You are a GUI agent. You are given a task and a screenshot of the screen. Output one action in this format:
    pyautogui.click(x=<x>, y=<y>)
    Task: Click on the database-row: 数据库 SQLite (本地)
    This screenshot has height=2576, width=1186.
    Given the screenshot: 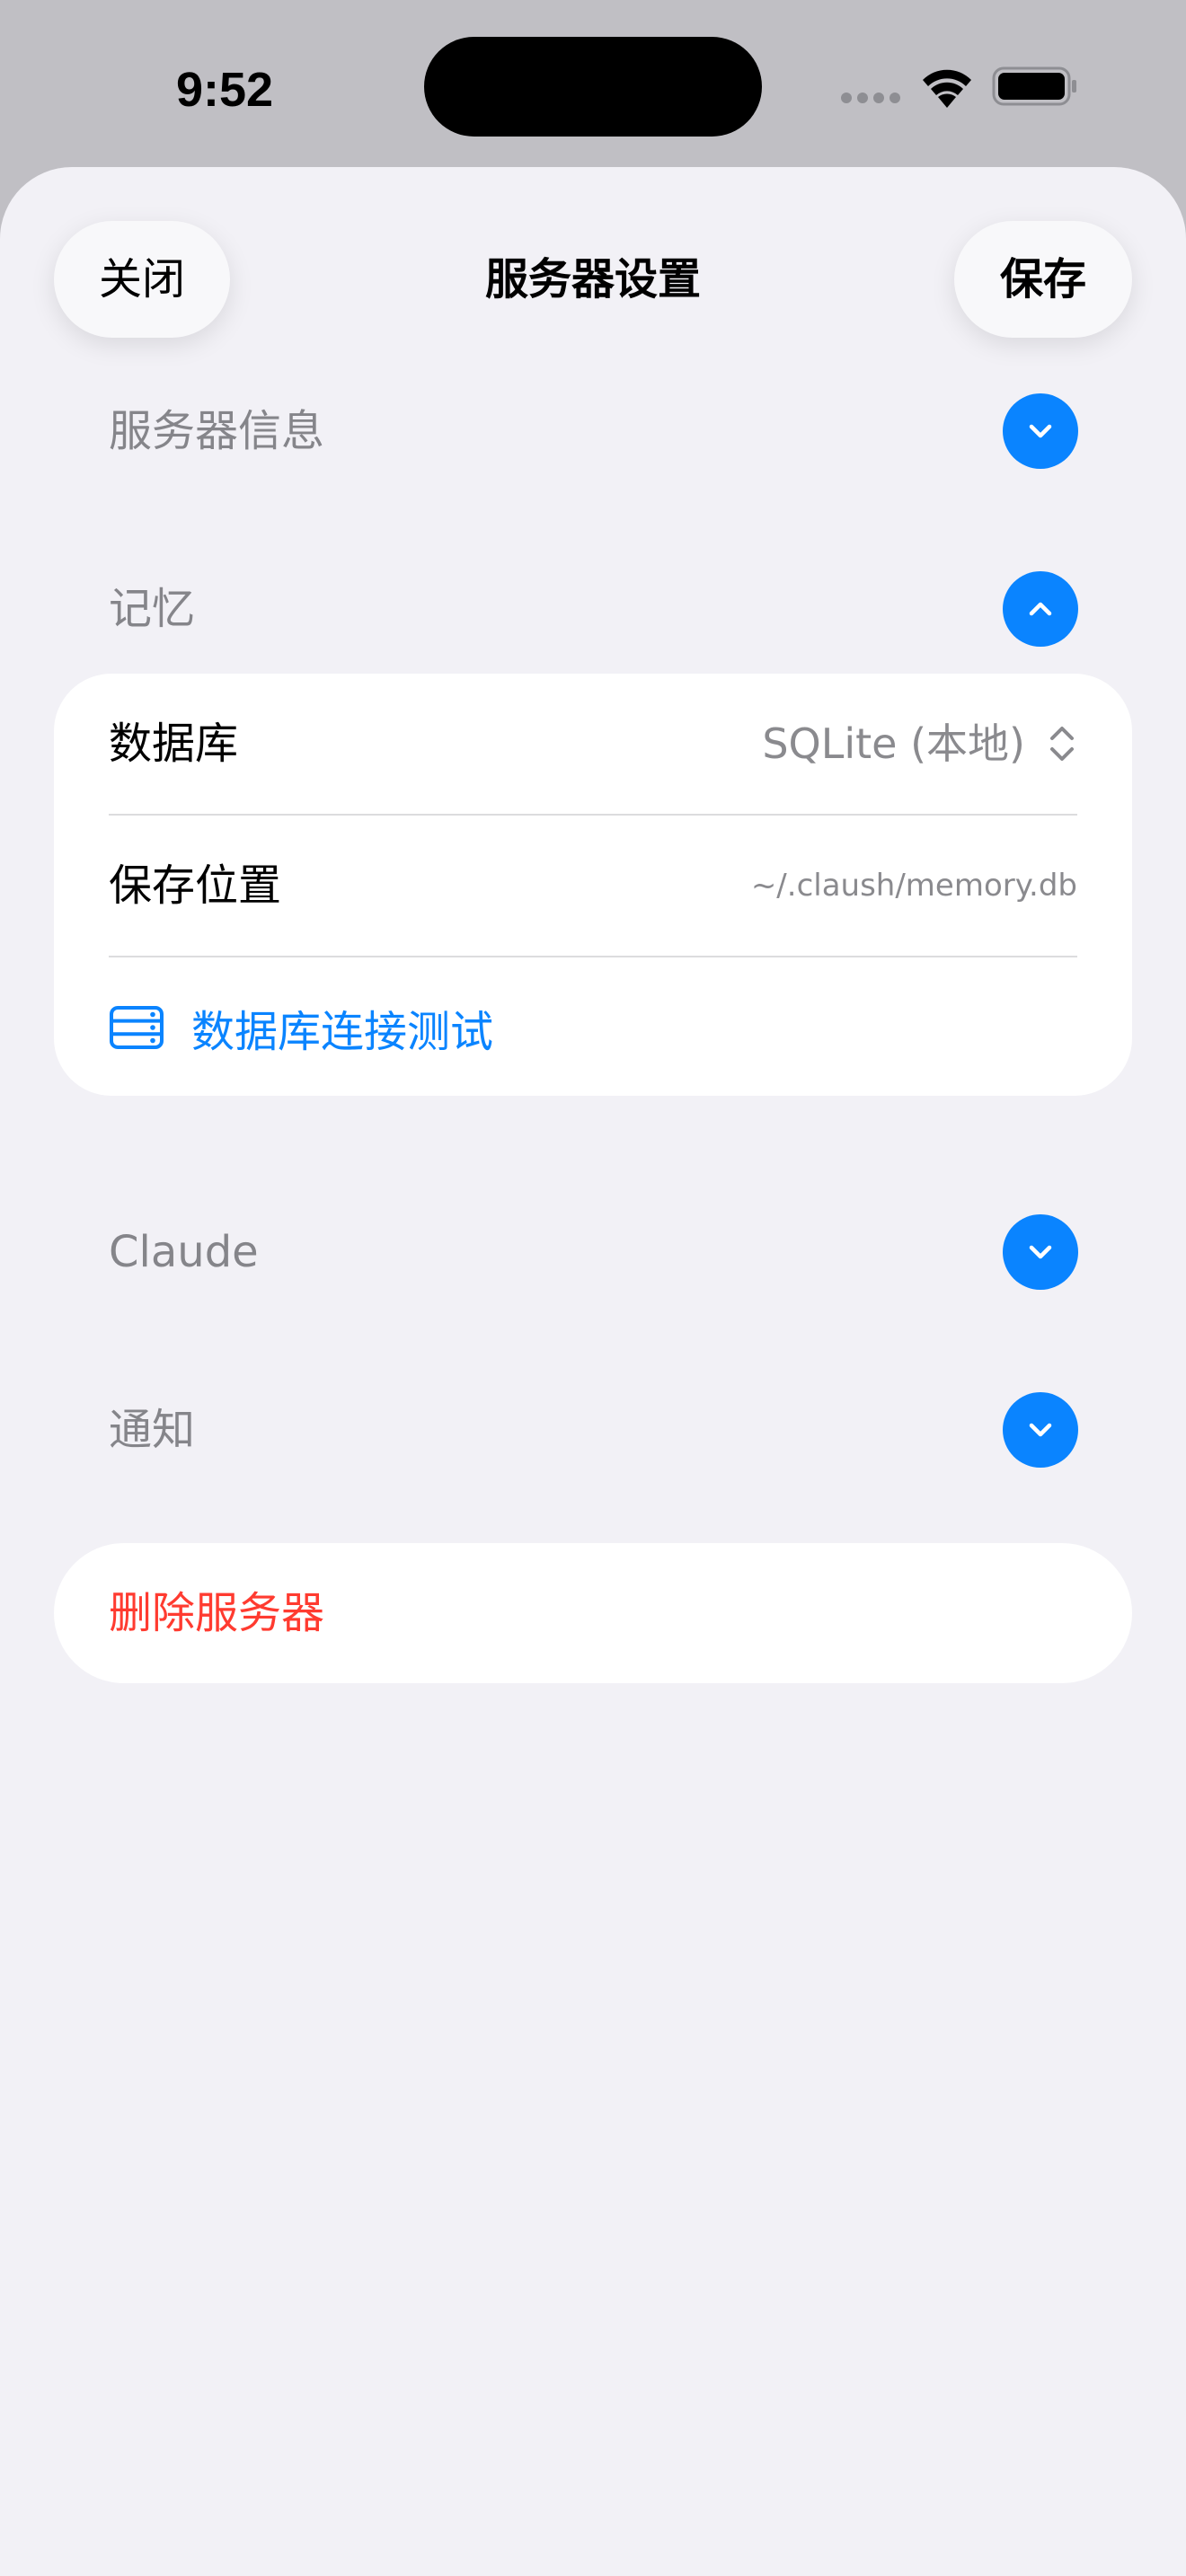 What is the action you would take?
    pyautogui.click(x=593, y=744)
    